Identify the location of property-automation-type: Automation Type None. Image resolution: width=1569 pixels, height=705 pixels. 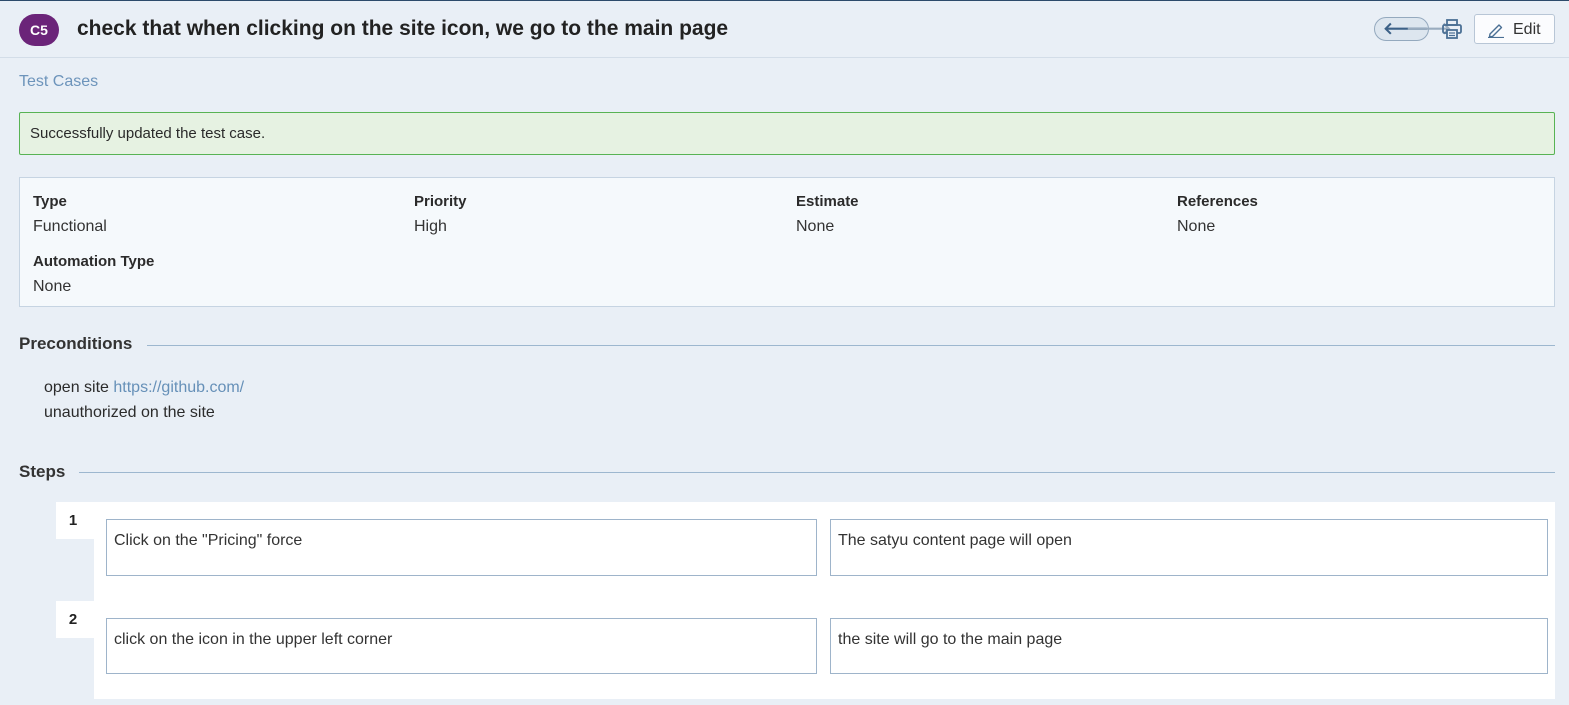
(93, 275).